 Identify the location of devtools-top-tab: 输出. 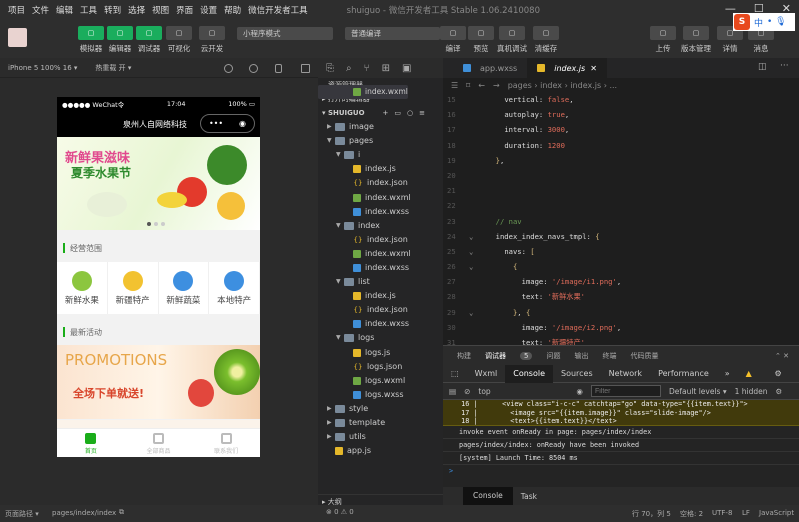
(581, 356).